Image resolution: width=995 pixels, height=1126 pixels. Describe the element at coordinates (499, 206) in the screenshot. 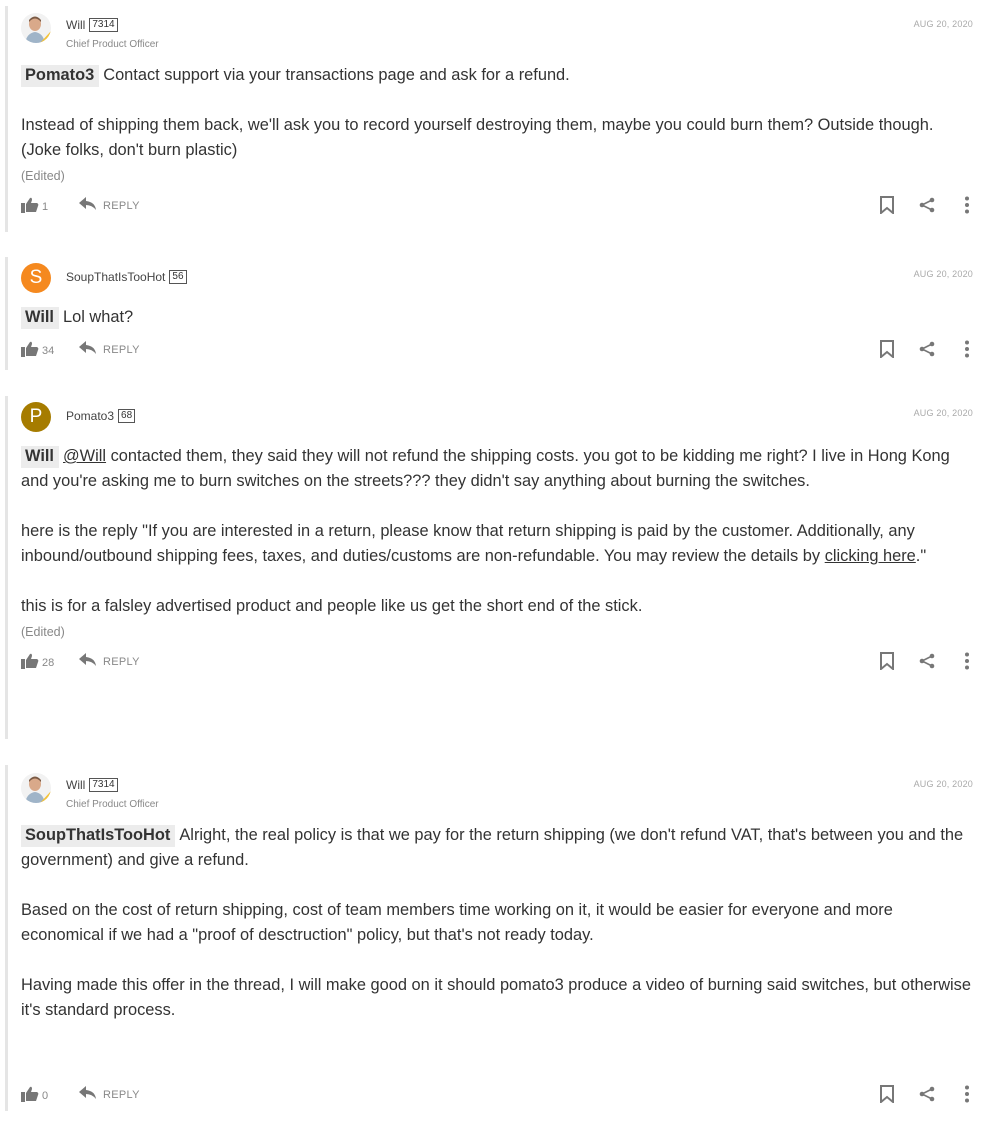

I see `comment-actions: 1 REPLY` at that location.